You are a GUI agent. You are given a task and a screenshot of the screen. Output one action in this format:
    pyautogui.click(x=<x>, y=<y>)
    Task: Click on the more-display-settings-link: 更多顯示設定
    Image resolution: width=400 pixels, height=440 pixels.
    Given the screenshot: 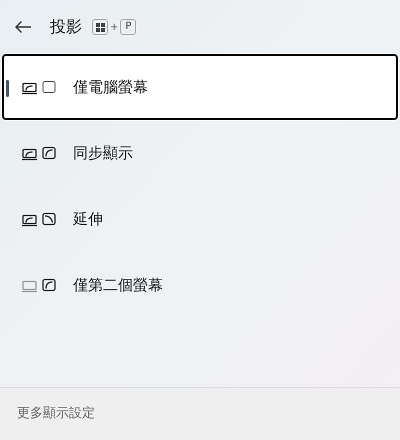 What is the action you would take?
    pyautogui.click(x=56, y=414)
    